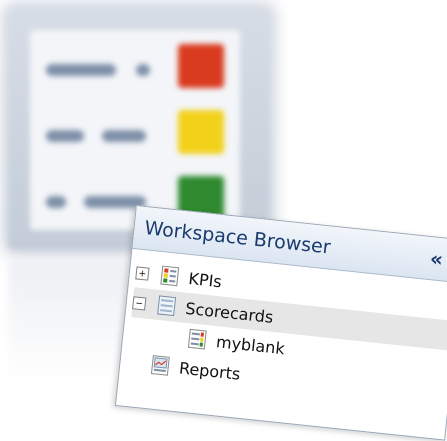  I want to click on report-icon, so click(160, 365).